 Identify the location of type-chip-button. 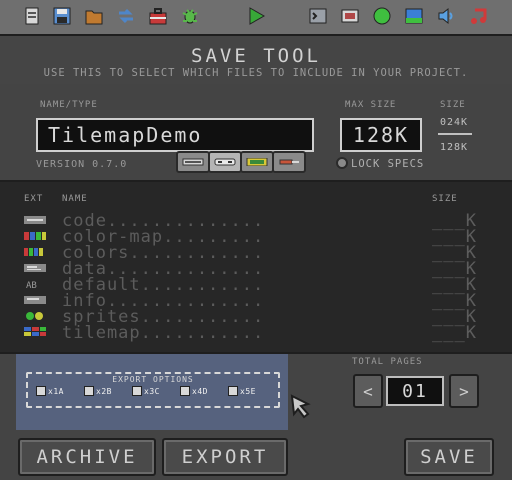
(289, 162).